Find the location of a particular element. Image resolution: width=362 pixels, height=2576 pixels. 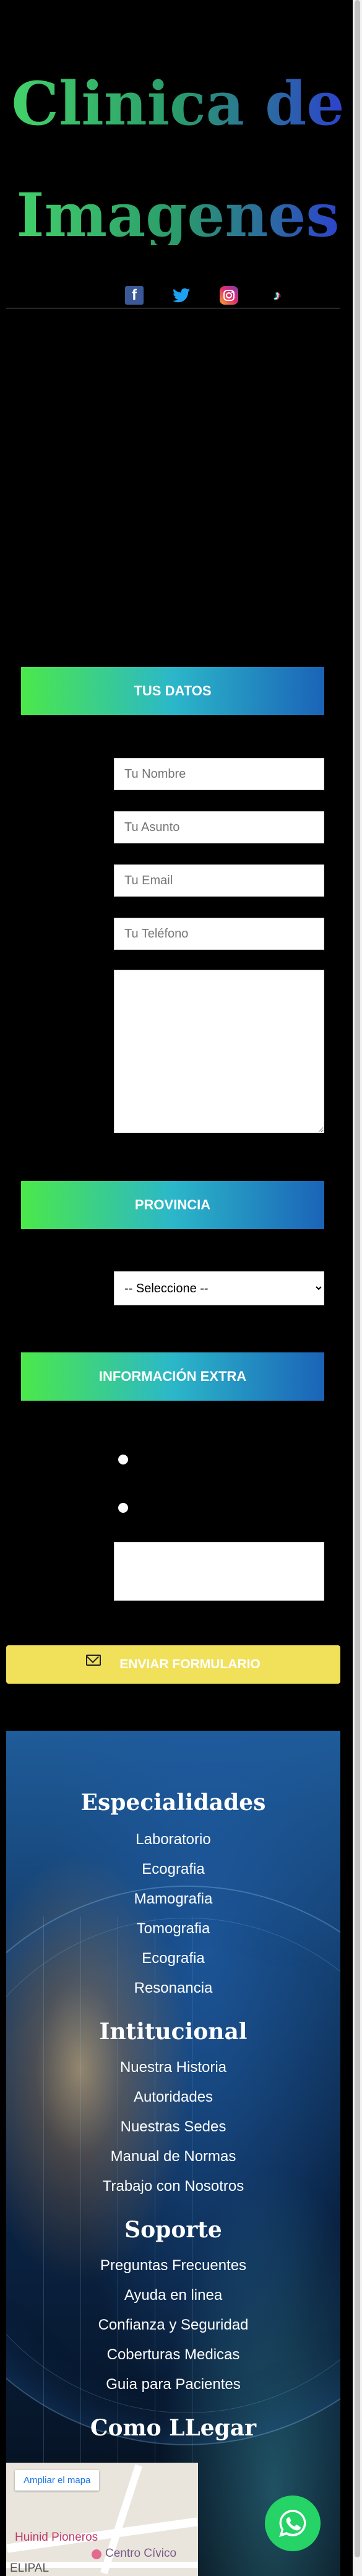

section-informacion-extra: INFORMACIÓN EXTRA is located at coordinates (173, 1376).